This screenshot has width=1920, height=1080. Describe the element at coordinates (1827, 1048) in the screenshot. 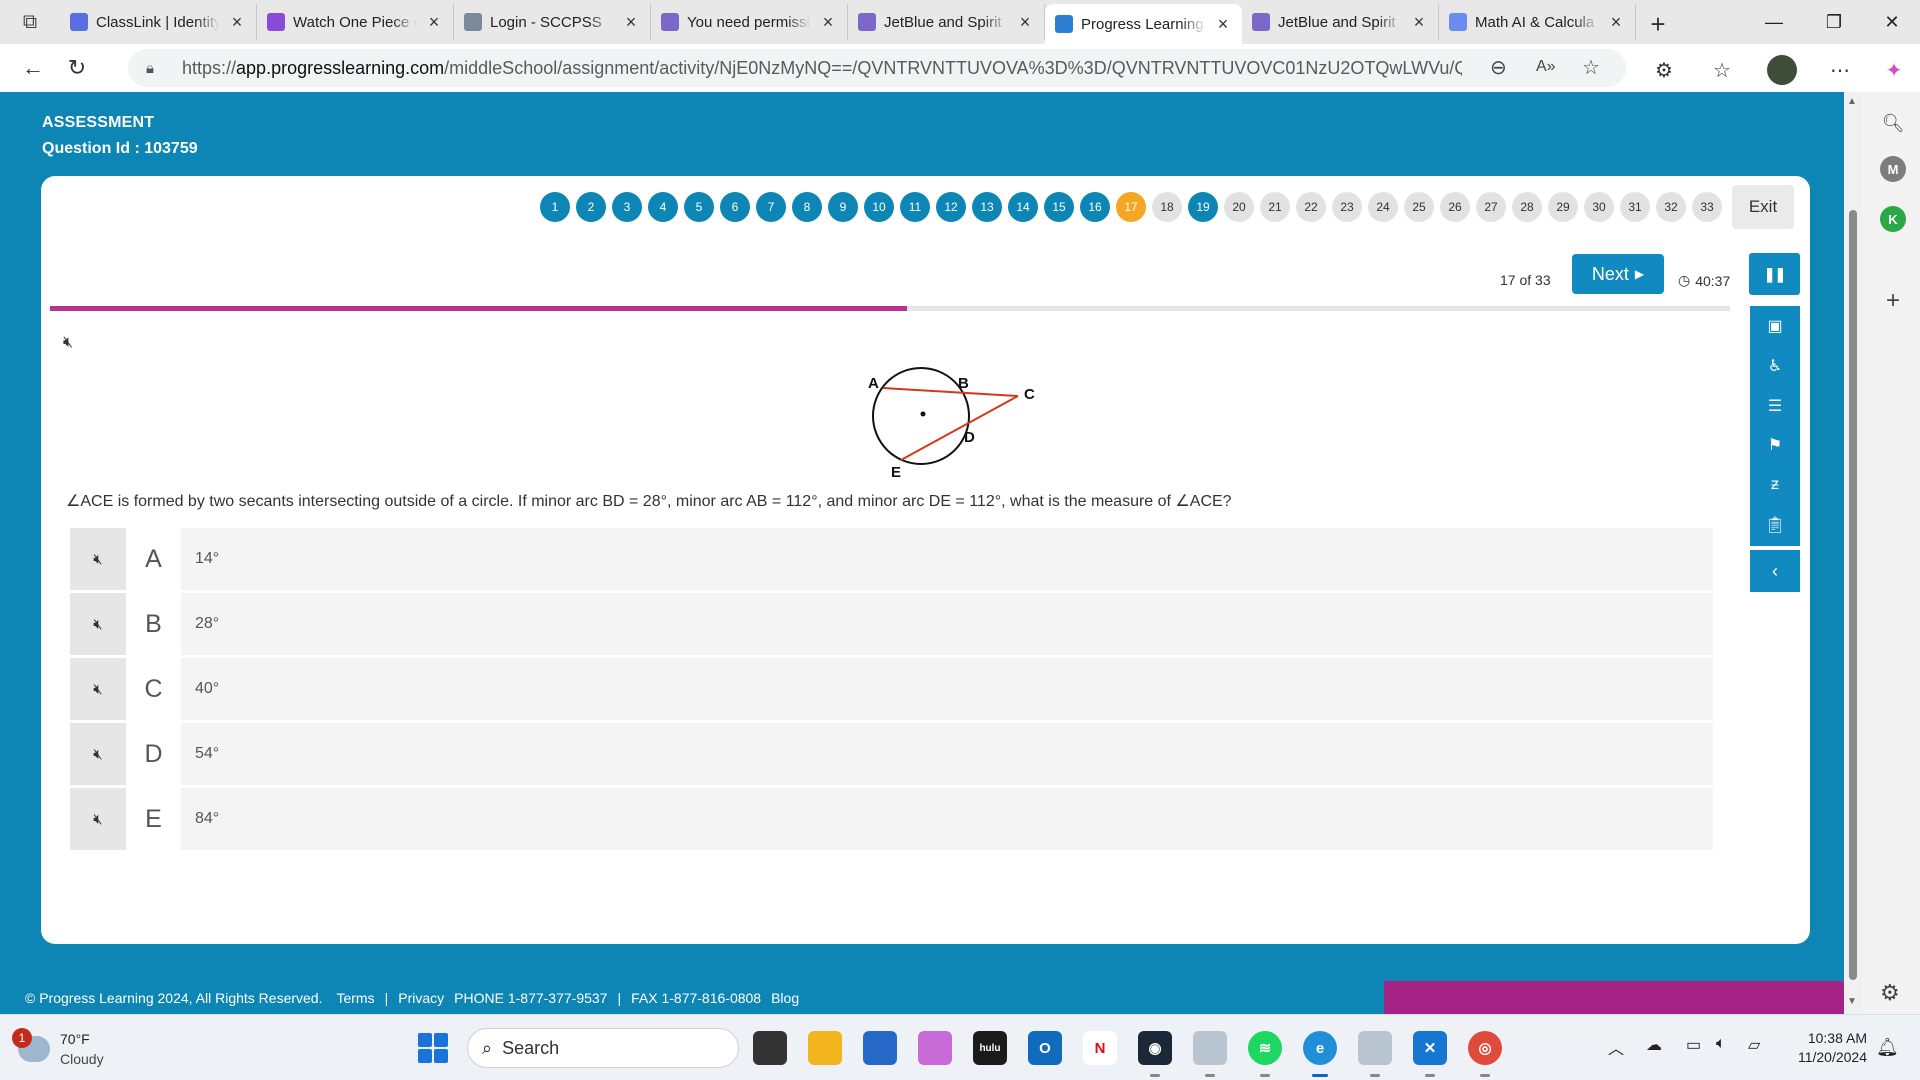

I see `system-clock: 10:38 AM 11/20/2024` at that location.